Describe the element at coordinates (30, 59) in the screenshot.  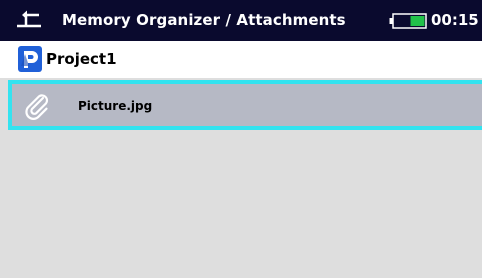
I see `project-icon` at that location.